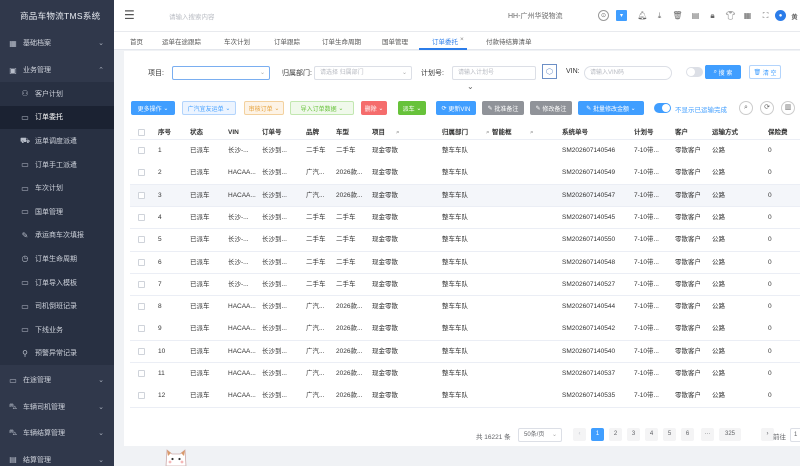 Image resolution: width=800 pixels, height=466 pixels. What do you see at coordinates (725, 133) in the screenshot?
I see `column-header: 运输方式` at bounding box center [725, 133].